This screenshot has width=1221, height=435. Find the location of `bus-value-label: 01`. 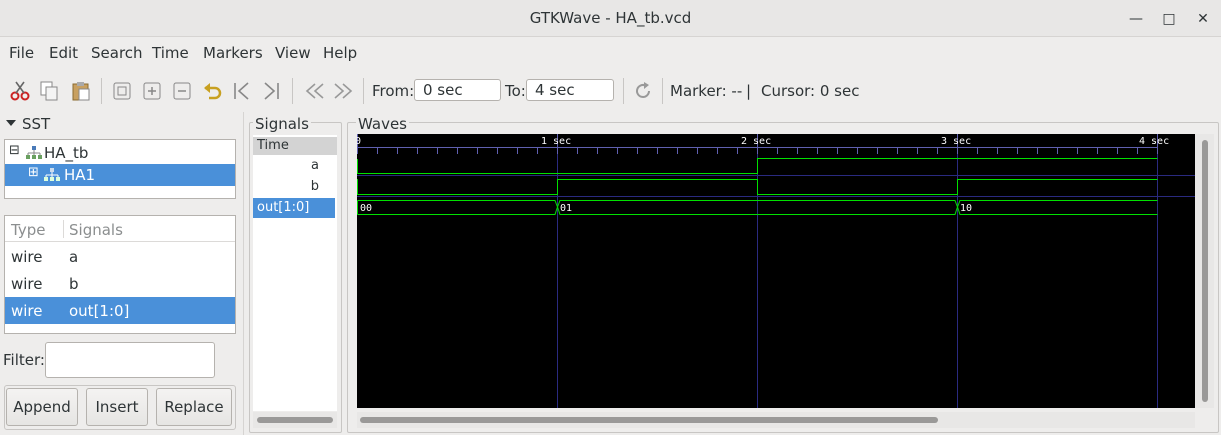

bus-value-label: 01 is located at coordinates (566, 208).